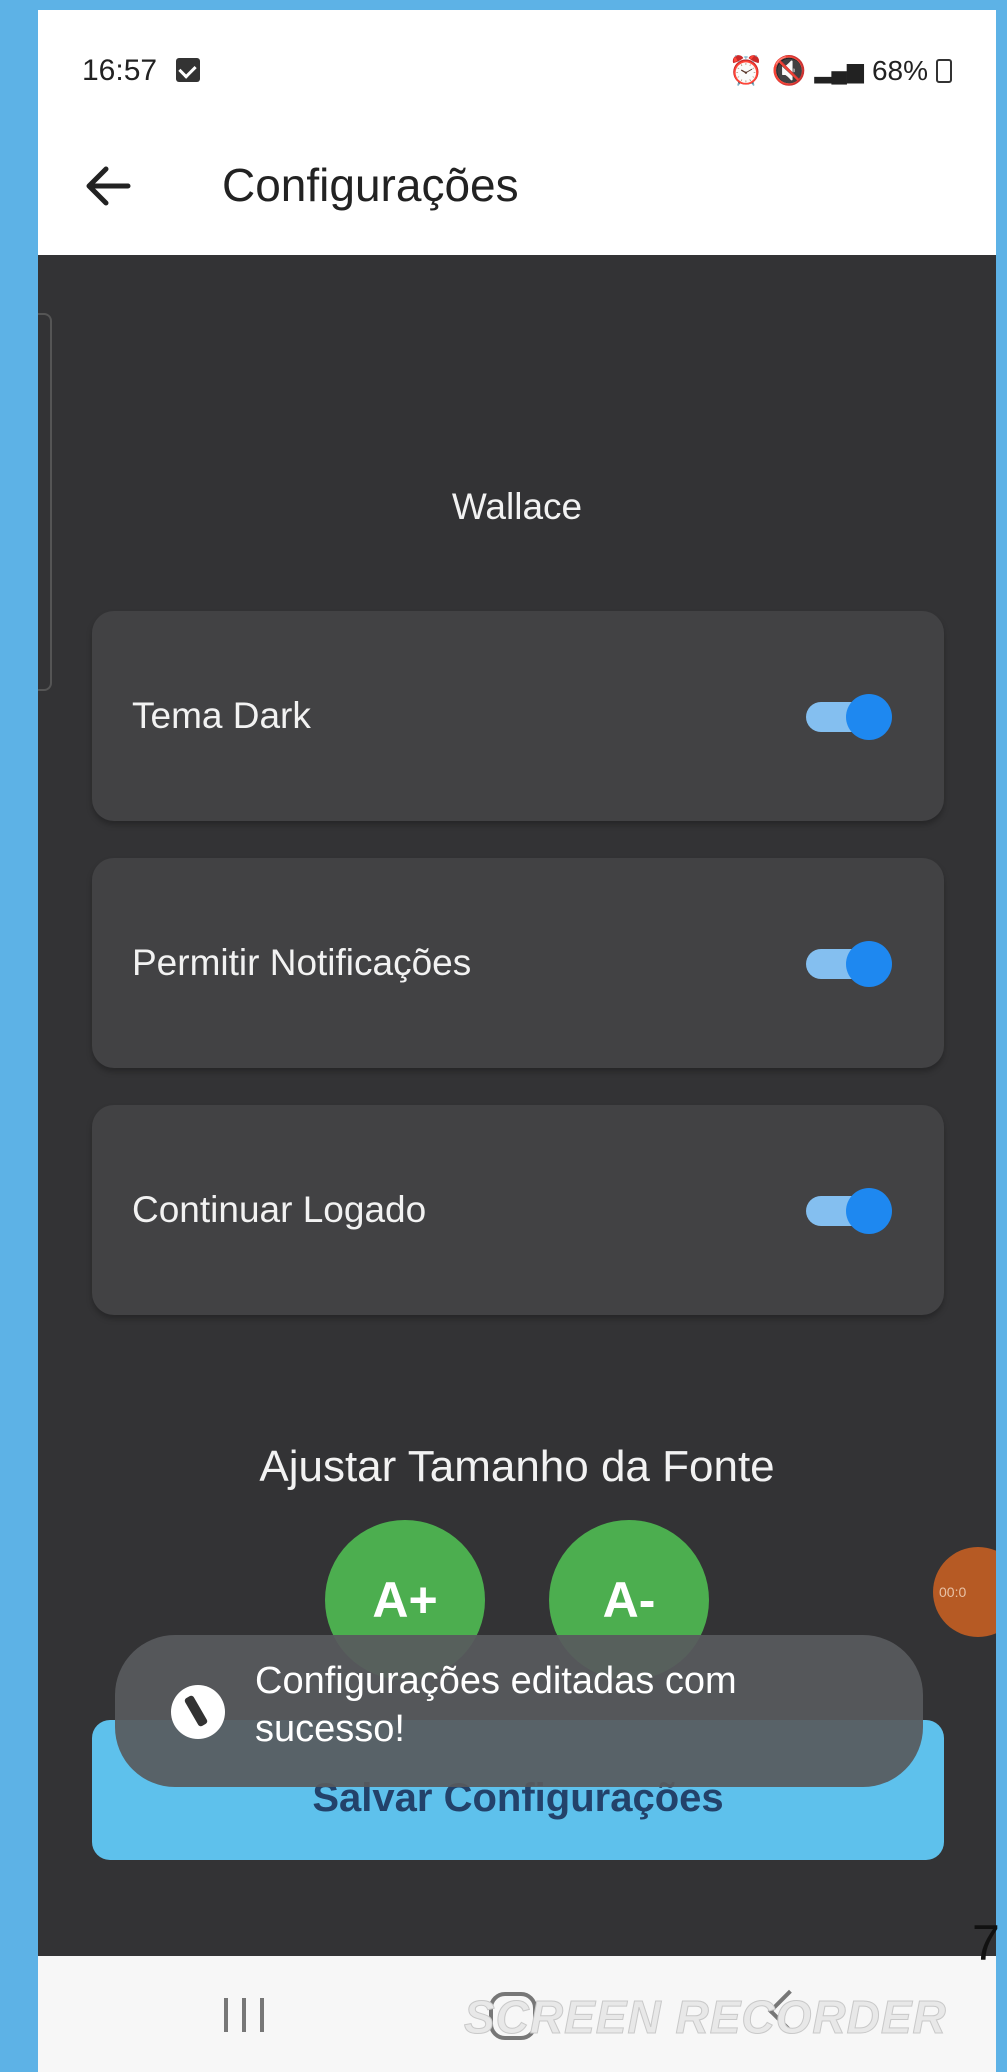 Image resolution: width=1007 pixels, height=2072 pixels. I want to click on alarm-icon: ⏰, so click(746, 70).